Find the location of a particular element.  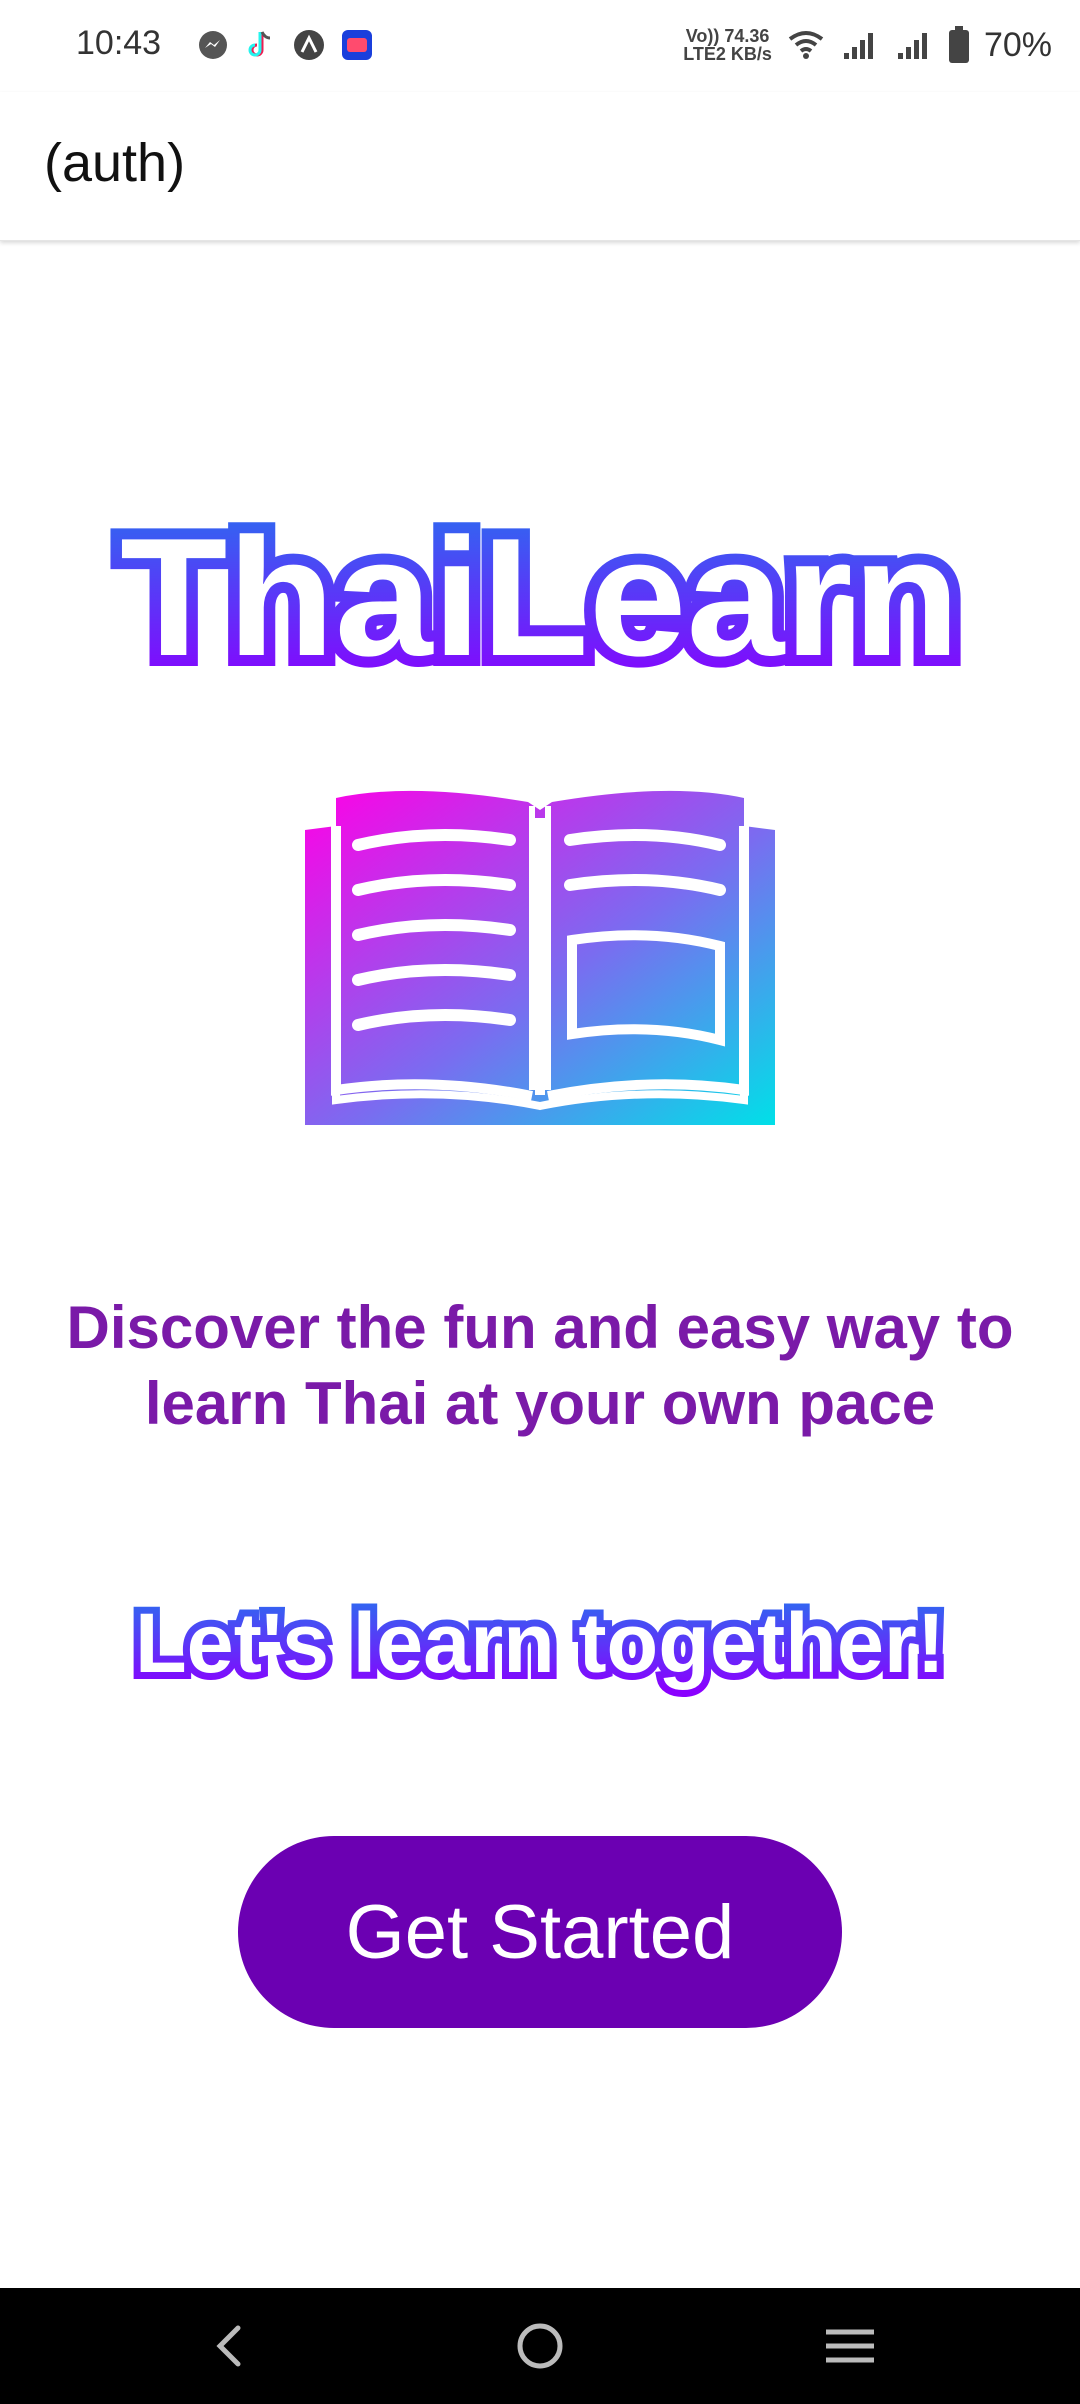

app-bar-title: (auth) is located at coordinates (115, 163).